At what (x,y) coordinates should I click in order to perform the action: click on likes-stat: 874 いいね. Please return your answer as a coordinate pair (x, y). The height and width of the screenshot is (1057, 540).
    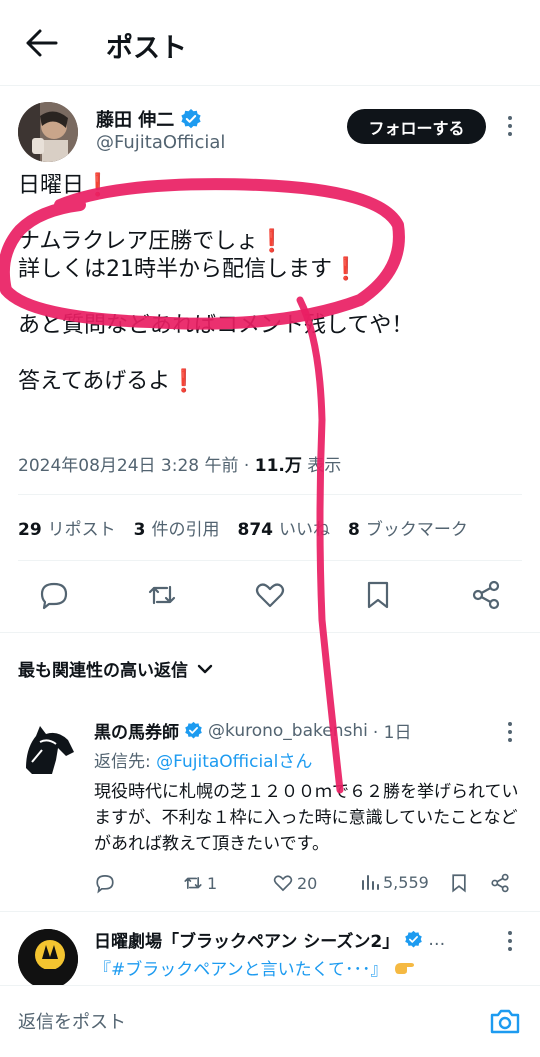
    Looking at the image, I should click on (284, 527).